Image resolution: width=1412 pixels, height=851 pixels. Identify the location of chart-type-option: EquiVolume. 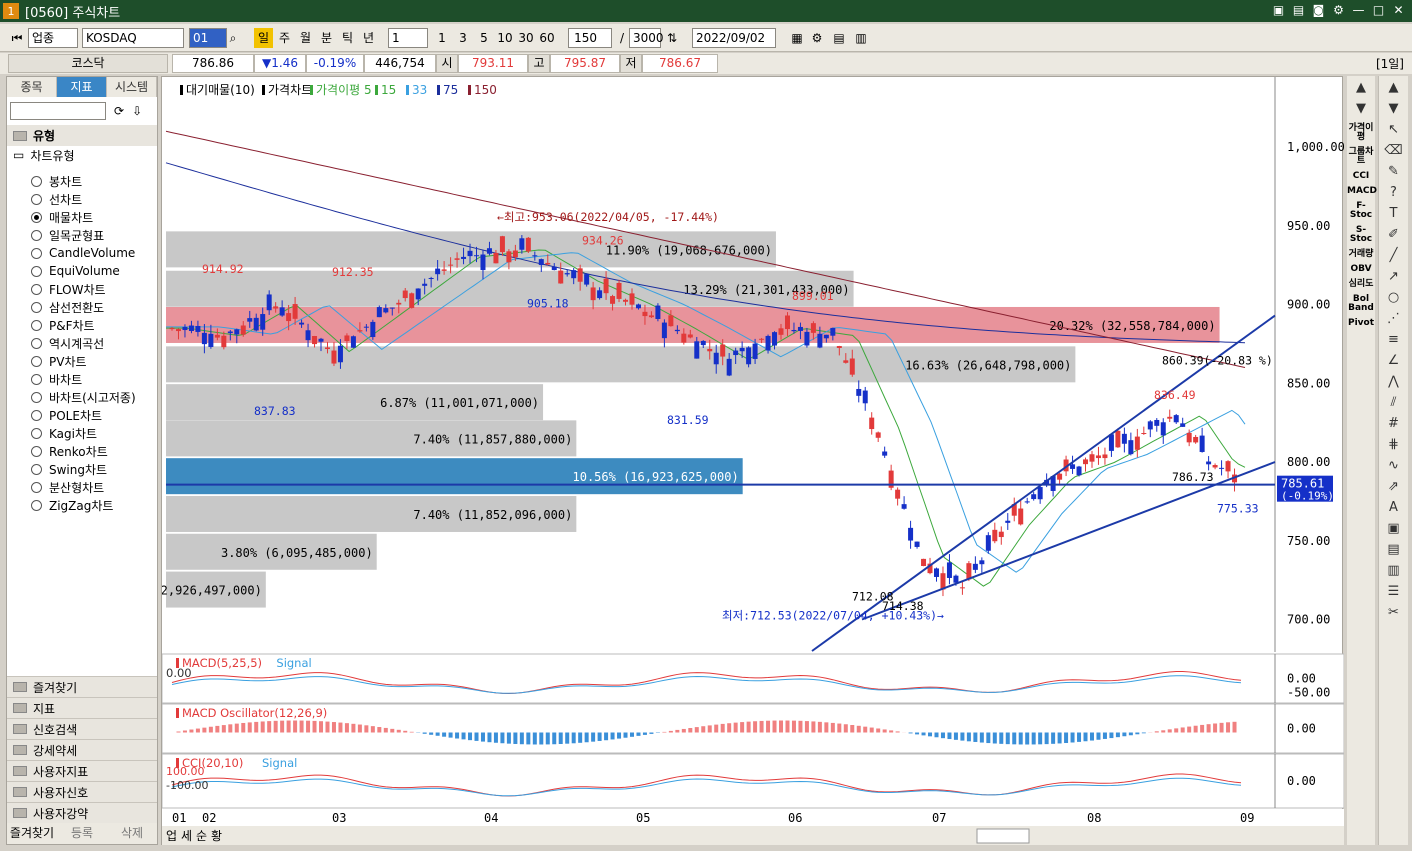
(82, 271).